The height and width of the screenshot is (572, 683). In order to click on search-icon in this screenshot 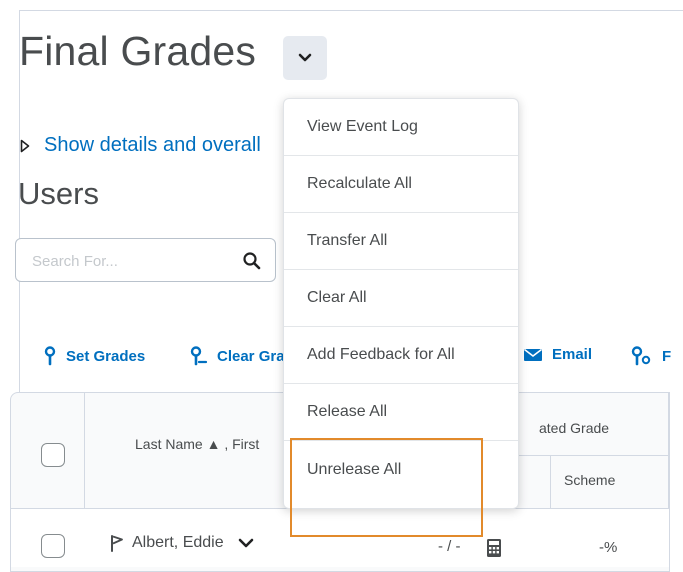, I will do `click(252, 261)`.